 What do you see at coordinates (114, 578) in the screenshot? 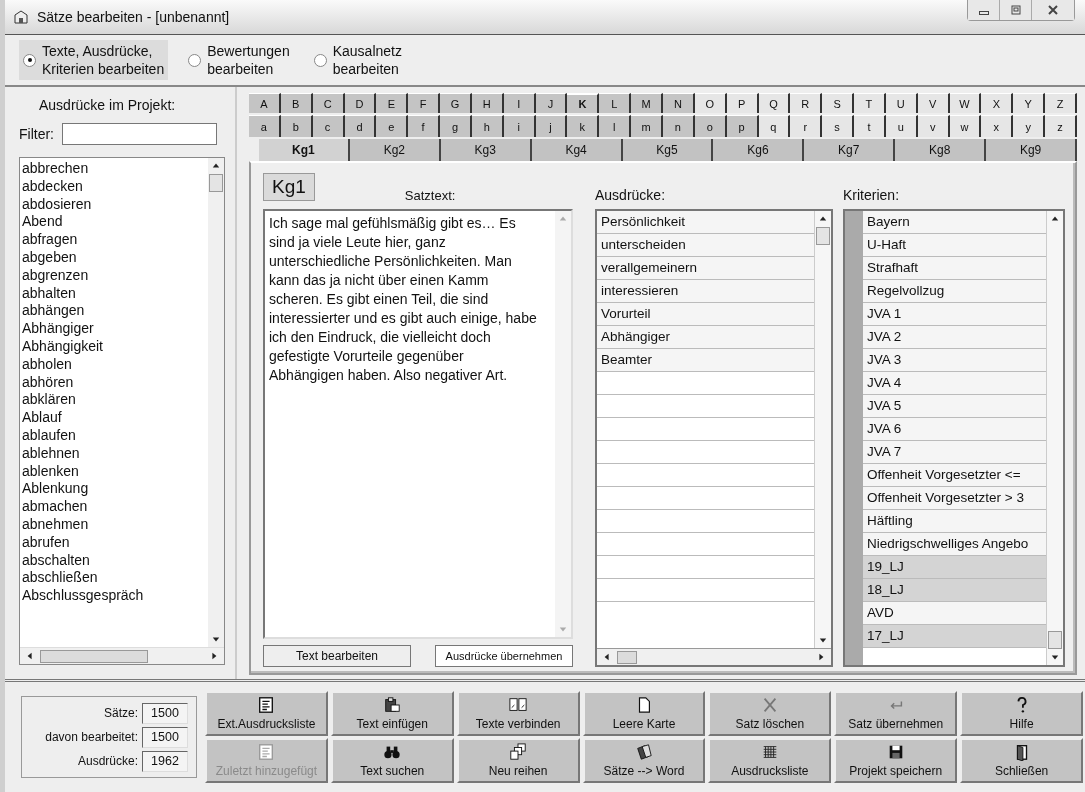
I see `list-item: abschließen` at bounding box center [114, 578].